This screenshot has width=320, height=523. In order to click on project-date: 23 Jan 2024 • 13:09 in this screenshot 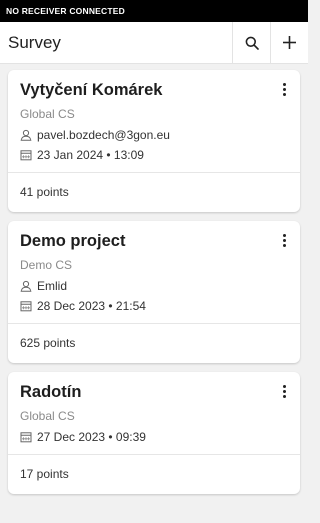, I will do `click(154, 155)`.